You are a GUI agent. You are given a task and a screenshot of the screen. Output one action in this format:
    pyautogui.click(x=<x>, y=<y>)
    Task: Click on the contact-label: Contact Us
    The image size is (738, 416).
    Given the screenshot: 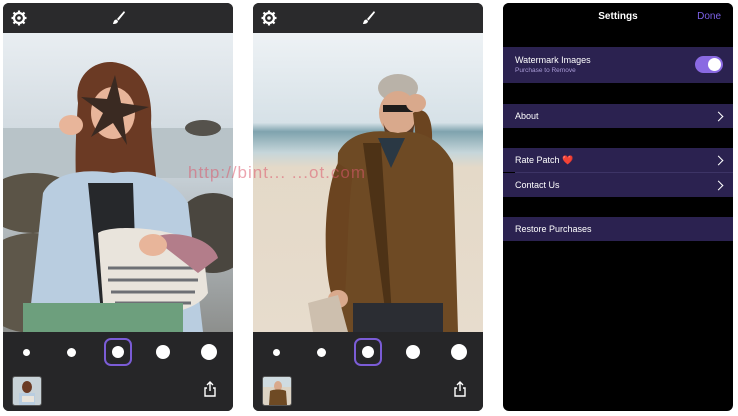 What is the action you would take?
    pyautogui.click(x=537, y=185)
    